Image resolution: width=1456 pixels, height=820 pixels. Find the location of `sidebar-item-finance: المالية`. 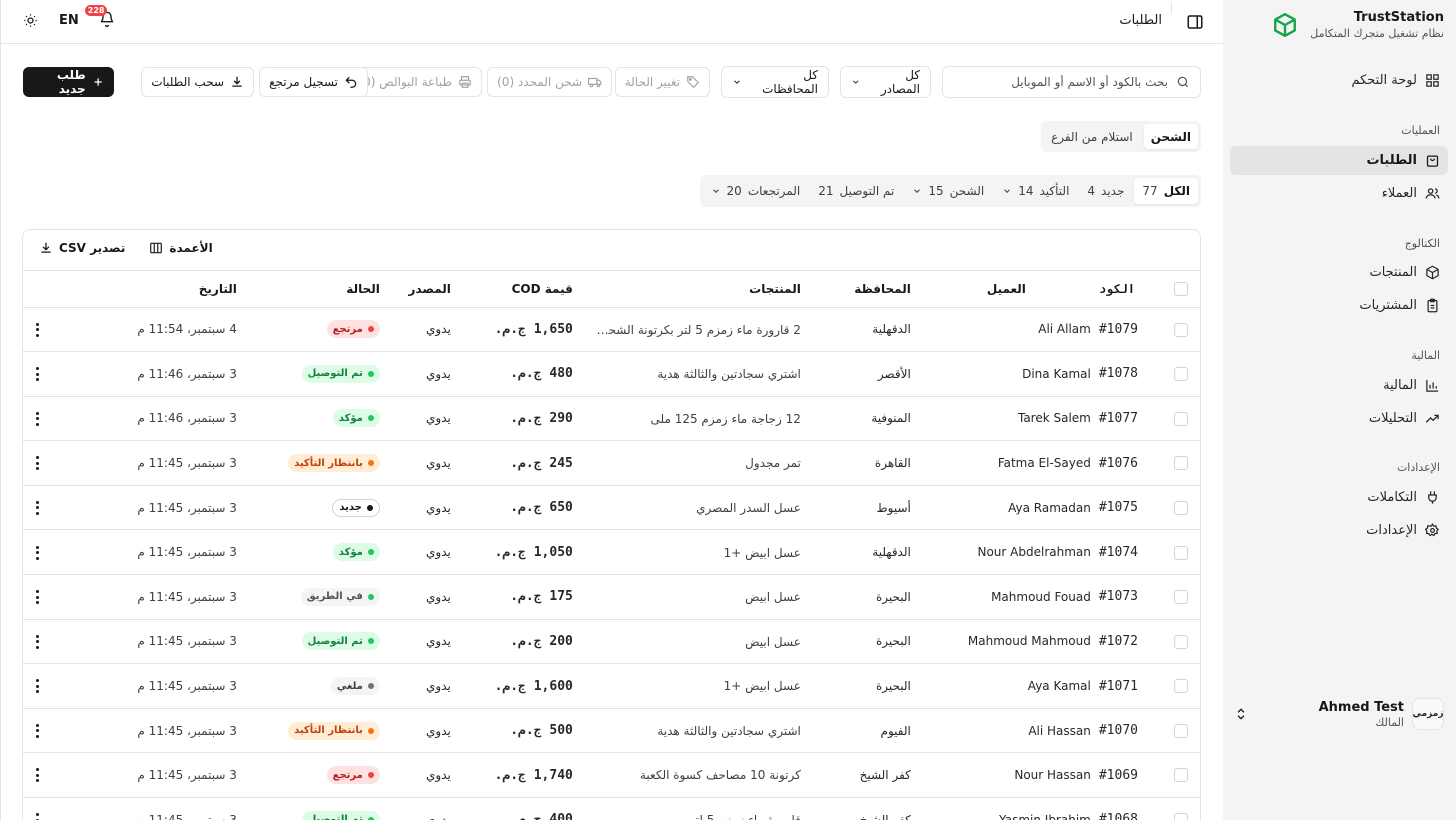

sidebar-item-finance: المالية is located at coordinates (1339, 385).